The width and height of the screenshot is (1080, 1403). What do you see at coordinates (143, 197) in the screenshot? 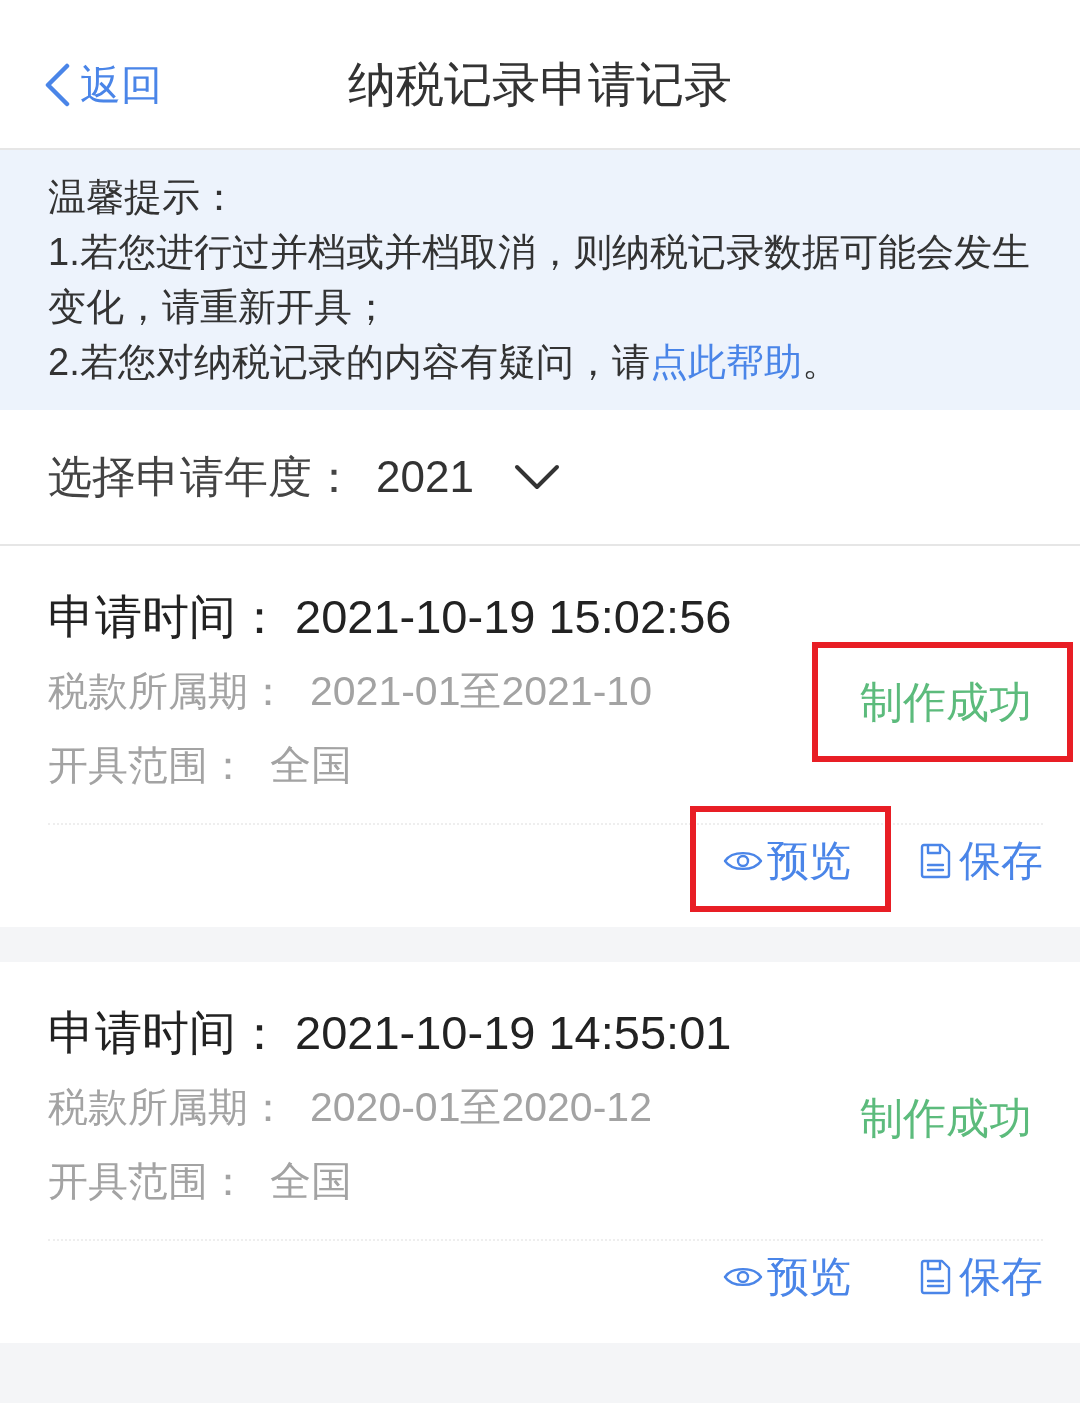
I see `notice-title: 温馨提示：` at bounding box center [143, 197].